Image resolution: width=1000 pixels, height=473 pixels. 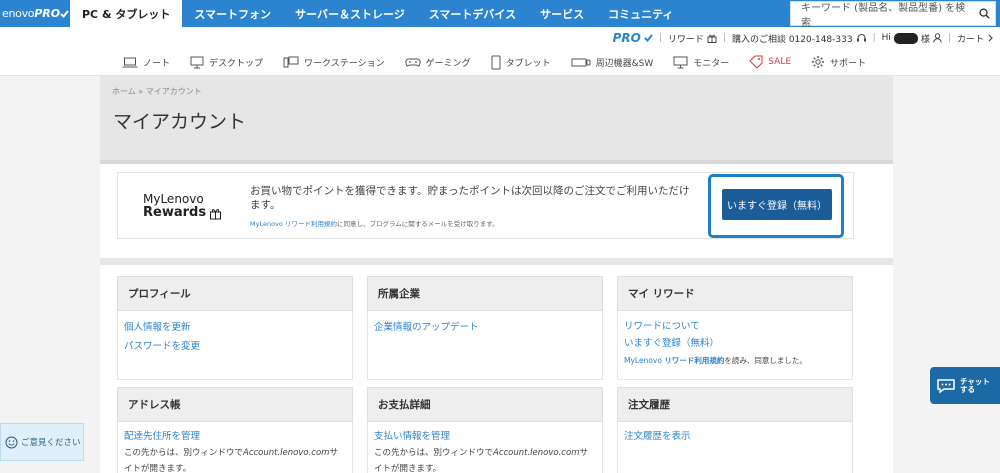 I want to click on company-card: 所属企業 企業情報のアップデート, so click(x=485, y=328).